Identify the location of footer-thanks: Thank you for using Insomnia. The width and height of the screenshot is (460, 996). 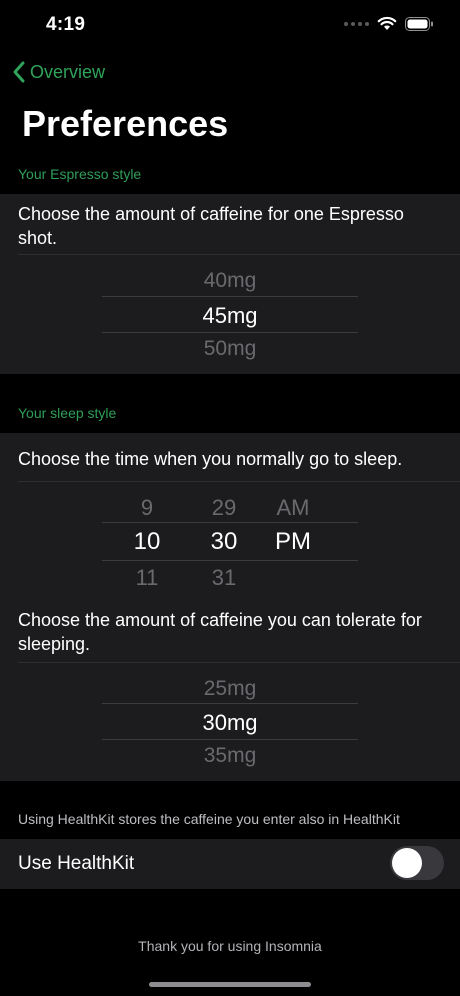
(230, 946).